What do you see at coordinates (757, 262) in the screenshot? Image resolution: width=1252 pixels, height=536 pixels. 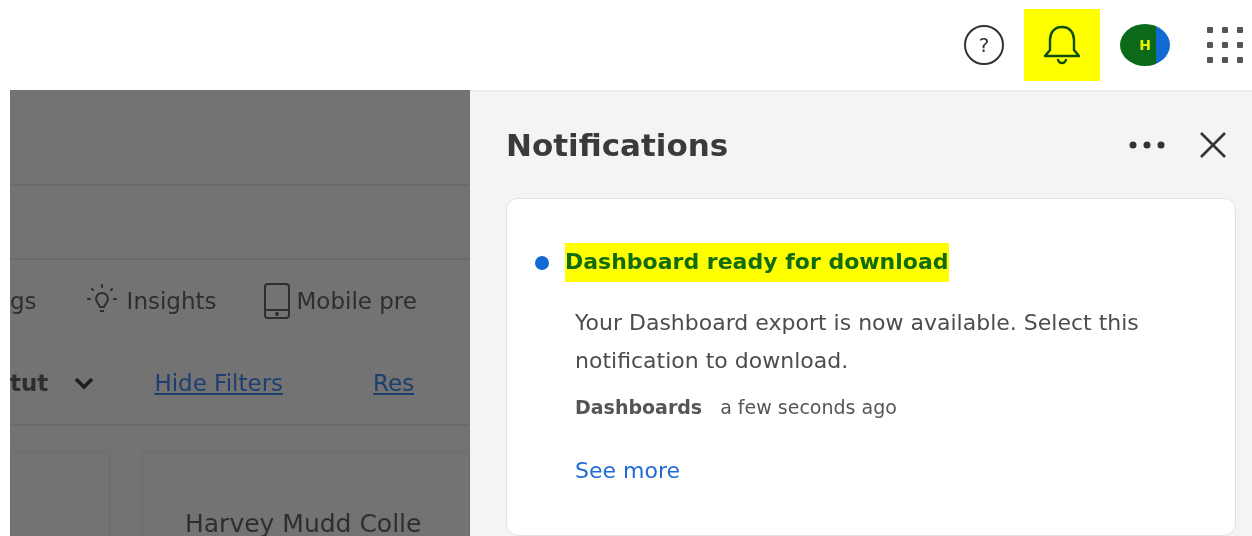 I see `notification-title: Dashboard ready for download` at bounding box center [757, 262].